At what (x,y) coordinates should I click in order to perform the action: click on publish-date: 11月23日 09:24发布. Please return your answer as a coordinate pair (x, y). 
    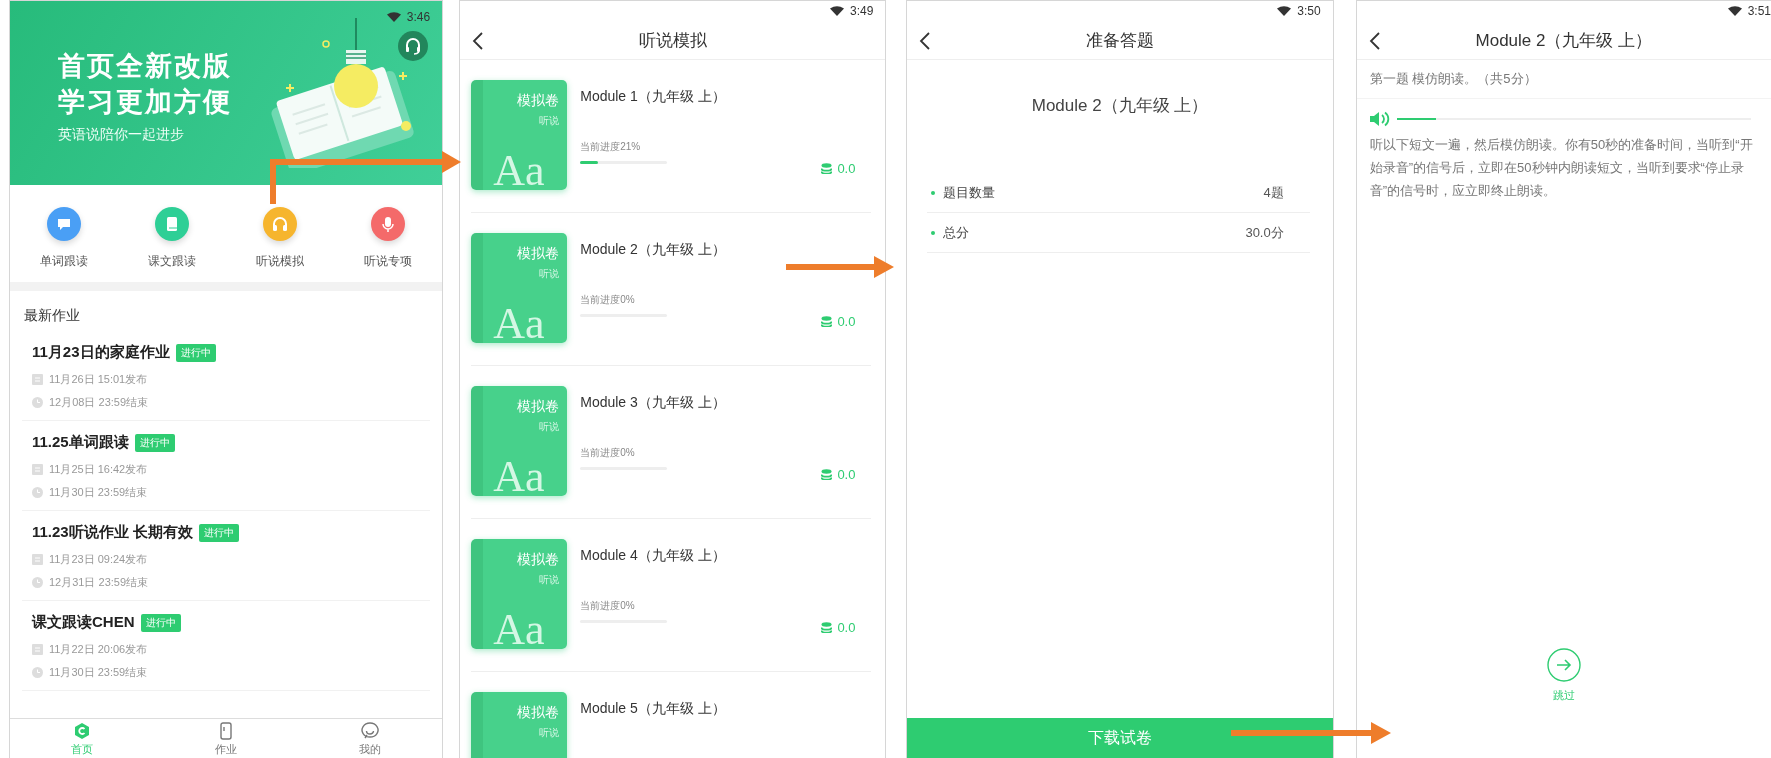
    Looking at the image, I should click on (98, 559).